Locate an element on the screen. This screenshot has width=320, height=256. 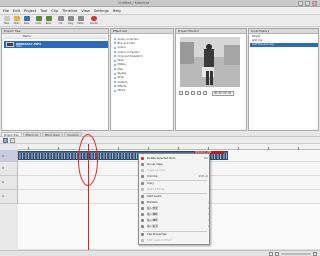
rewind-button is located at coordinates (181, 93).